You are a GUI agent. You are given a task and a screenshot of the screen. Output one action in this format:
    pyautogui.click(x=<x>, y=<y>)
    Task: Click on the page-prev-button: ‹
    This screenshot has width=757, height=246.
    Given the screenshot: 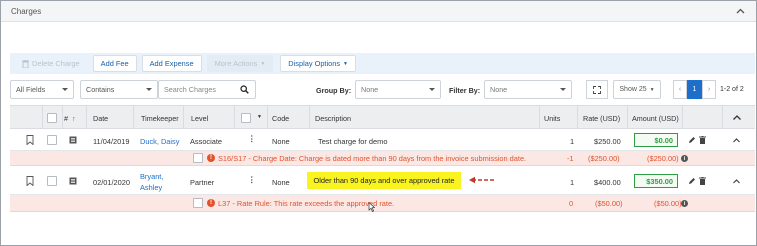 What is the action you would take?
    pyautogui.click(x=680, y=89)
    